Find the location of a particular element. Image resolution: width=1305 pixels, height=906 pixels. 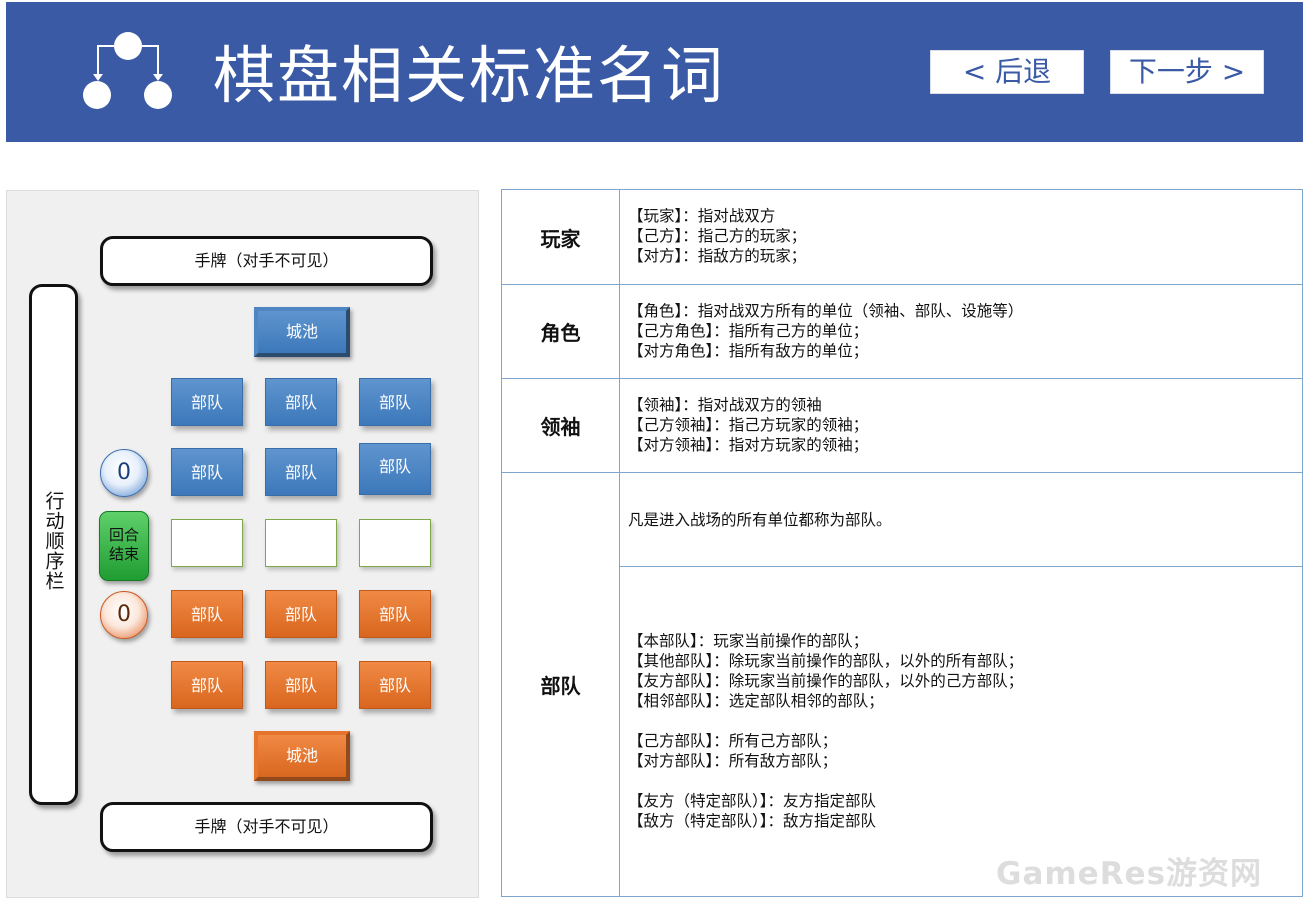

definition-line: 【玩家】：指对战双方 is located at coordinates (702, 216).